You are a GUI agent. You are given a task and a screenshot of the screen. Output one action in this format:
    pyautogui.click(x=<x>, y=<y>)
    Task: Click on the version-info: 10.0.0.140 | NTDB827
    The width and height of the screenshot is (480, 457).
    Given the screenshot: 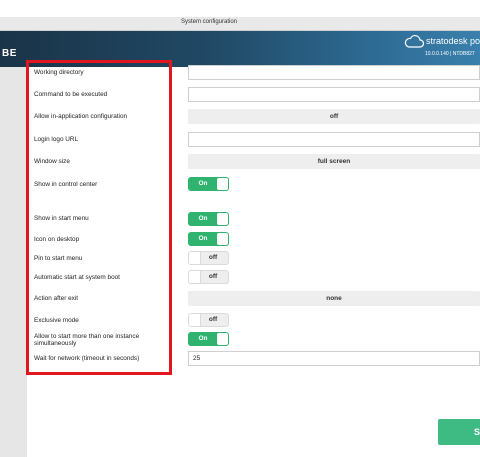 What is the action you would take?
    pyautogui.click(x=450, y=54)
    